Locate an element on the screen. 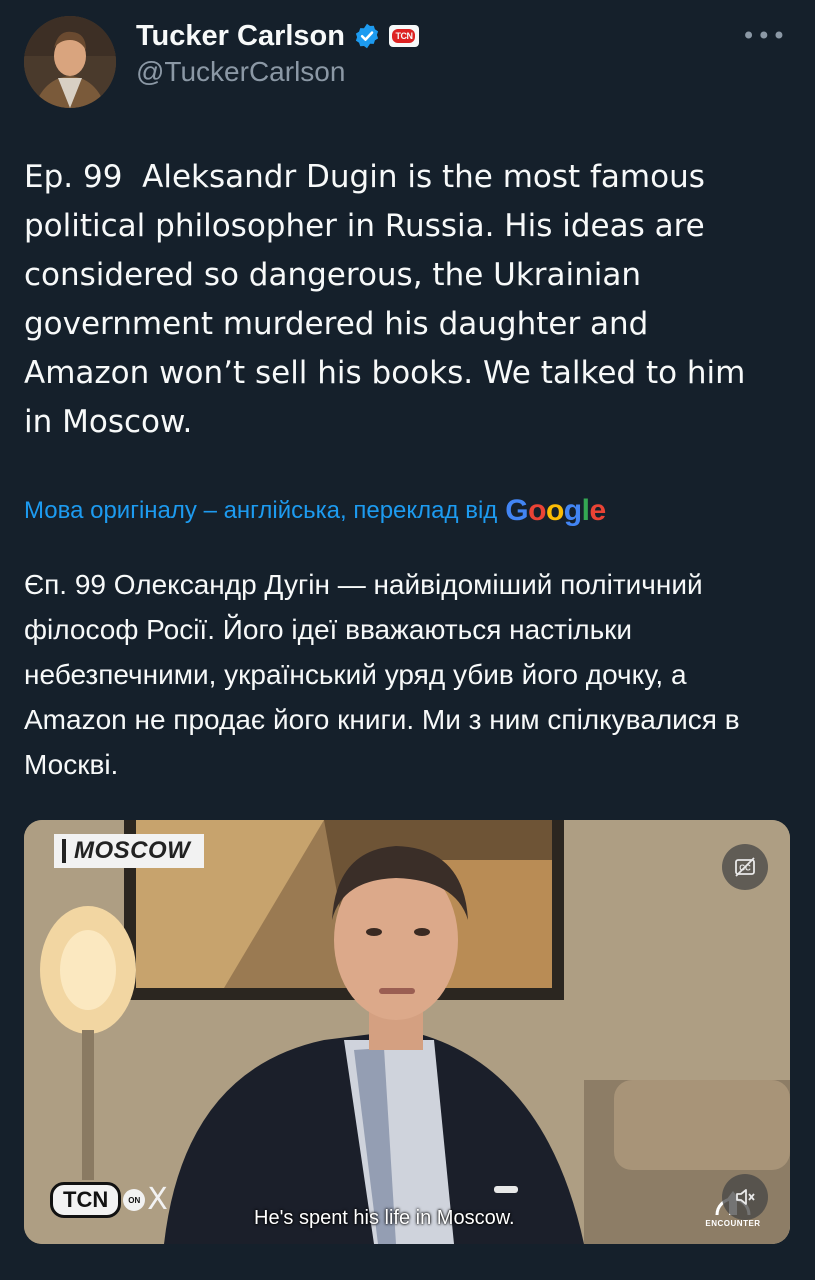 The width and height of the screenshot is (815, 1280). verified-badge-icon is located at coordinates (367, 36).